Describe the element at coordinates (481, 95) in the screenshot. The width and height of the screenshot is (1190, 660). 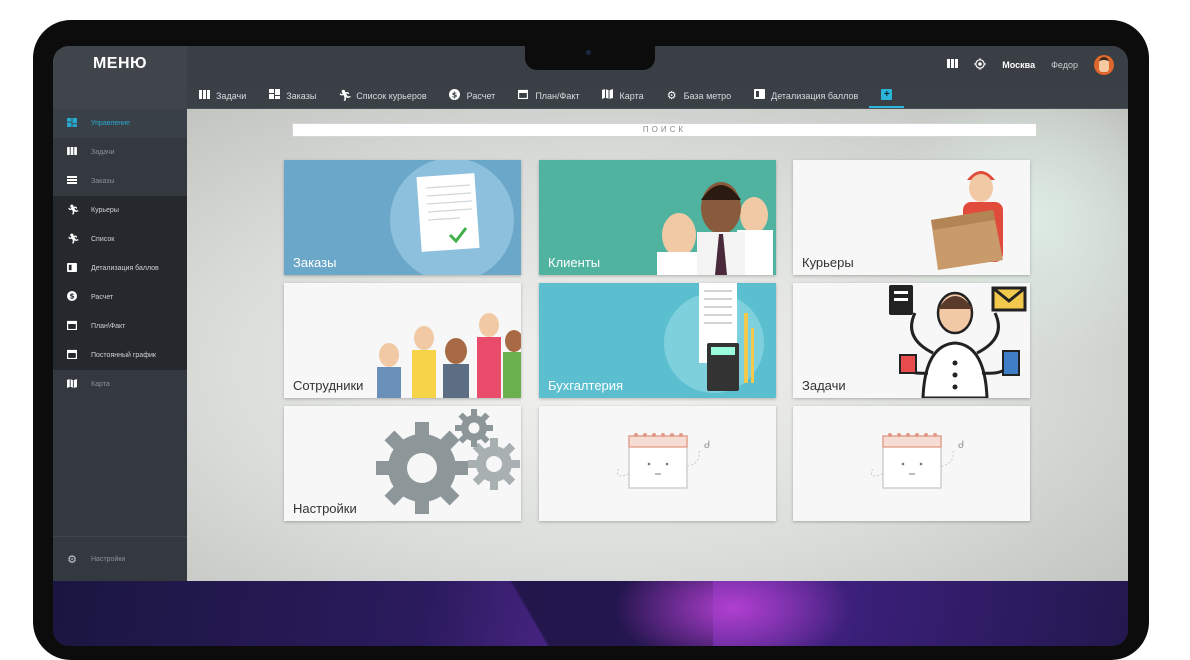
I see `tab-label: Расчет` at that location.